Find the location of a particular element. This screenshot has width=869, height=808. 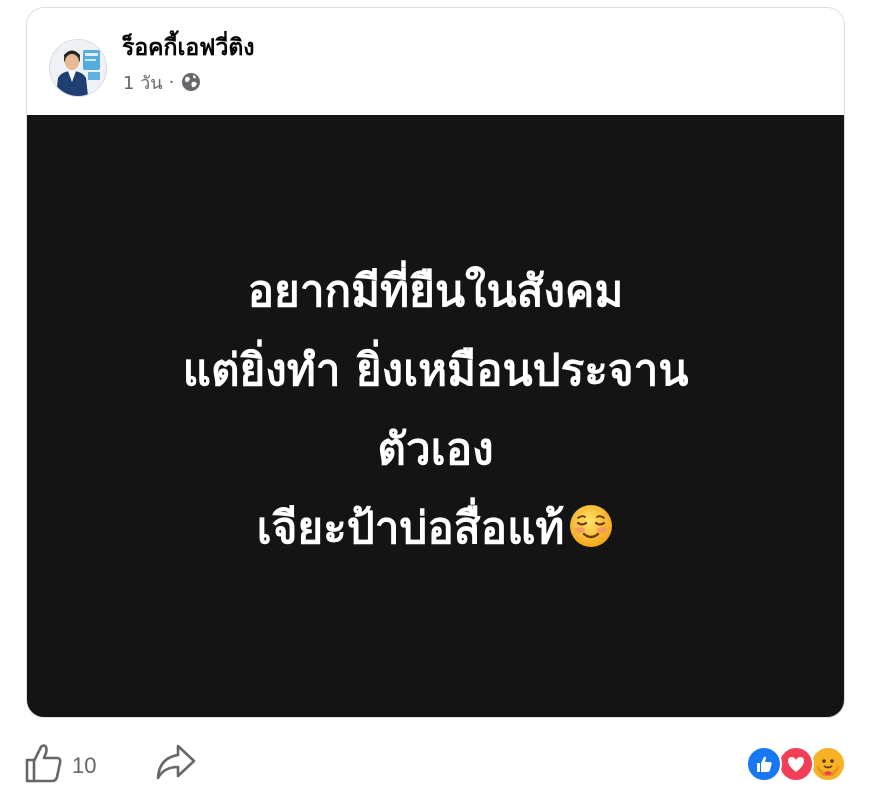

like-button: 10 is located at coordinates (60, 765).